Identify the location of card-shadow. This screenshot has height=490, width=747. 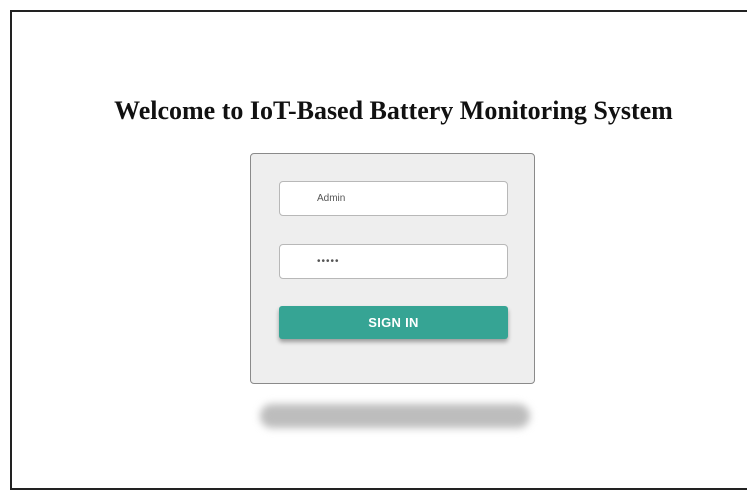
(395, 416).